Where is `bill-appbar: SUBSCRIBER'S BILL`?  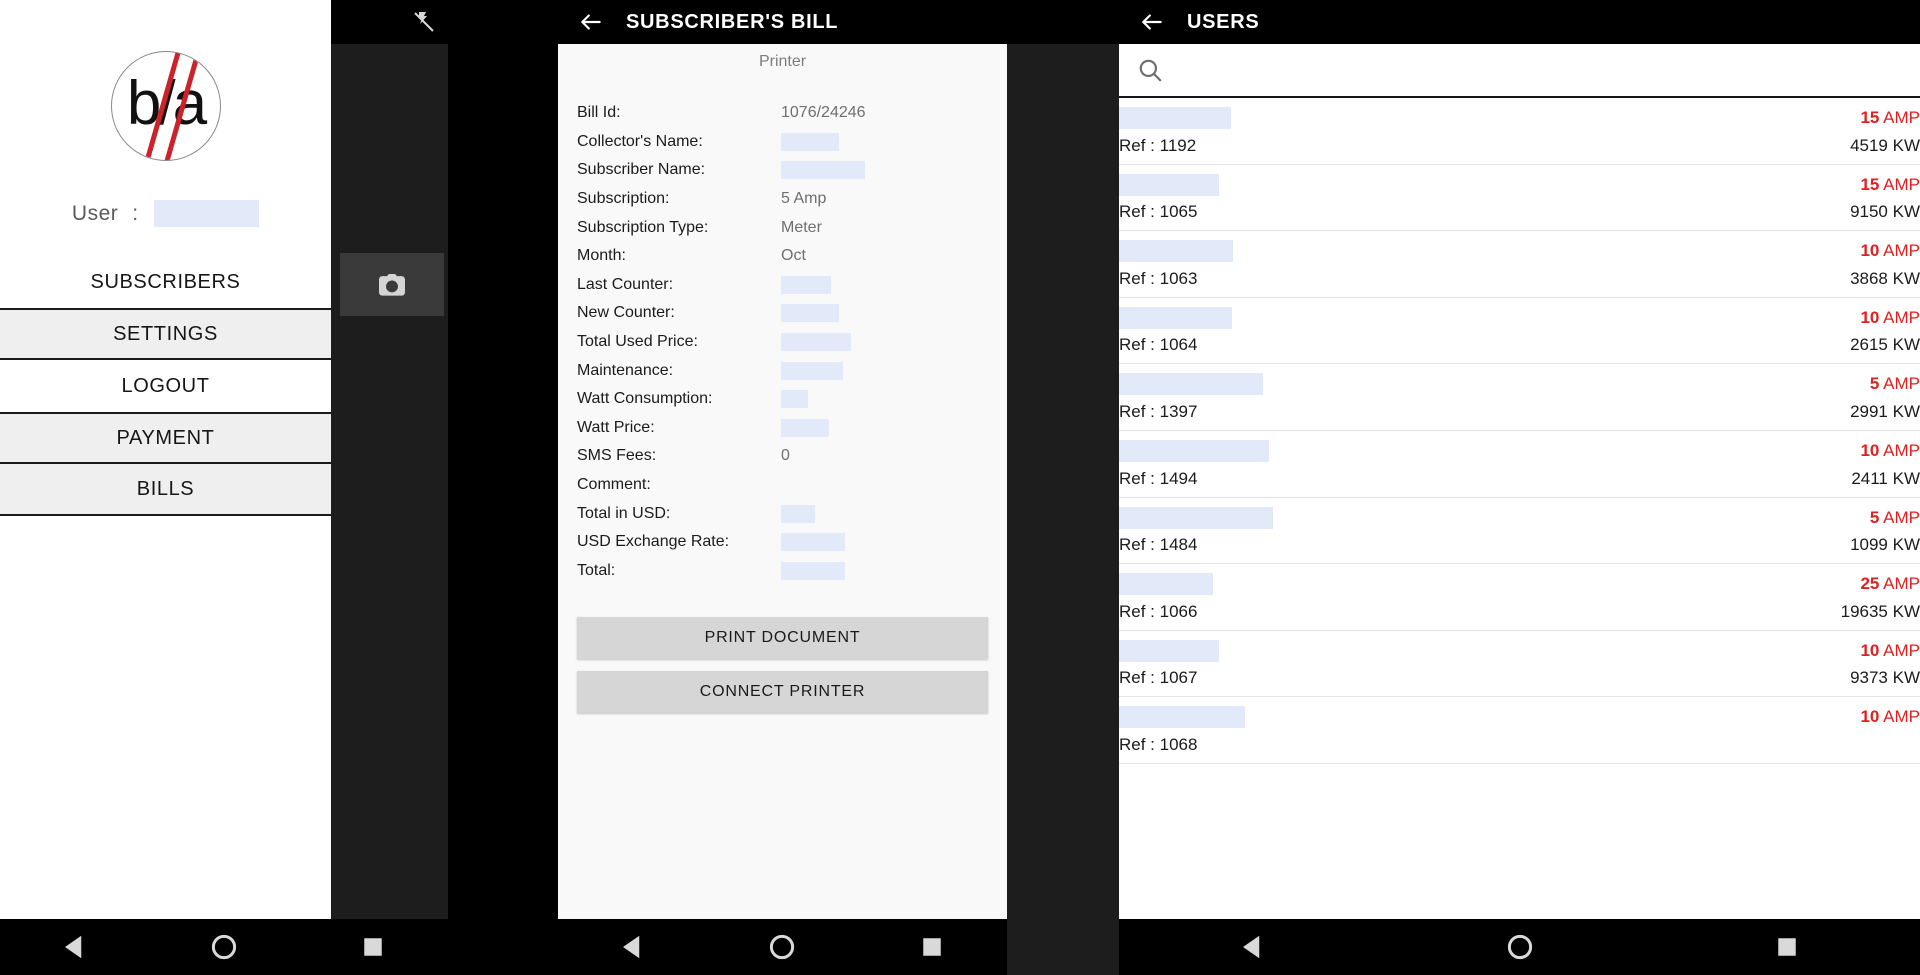
bill-appbar: SUBSCRIBER'S BILL is located at coordinates (782, 22).